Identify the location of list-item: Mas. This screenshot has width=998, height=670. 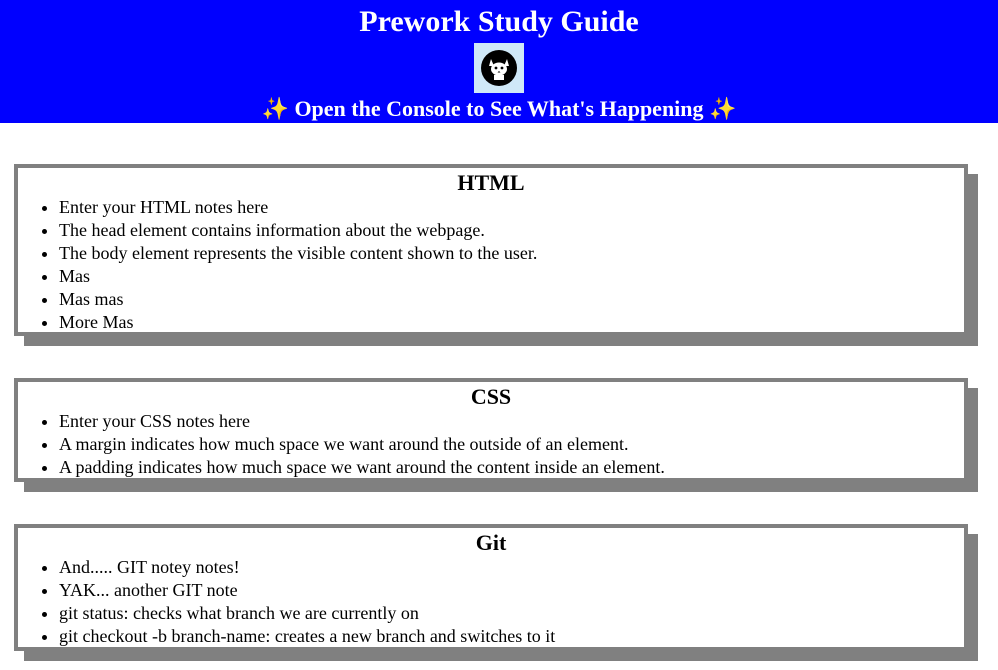
(511, 276).